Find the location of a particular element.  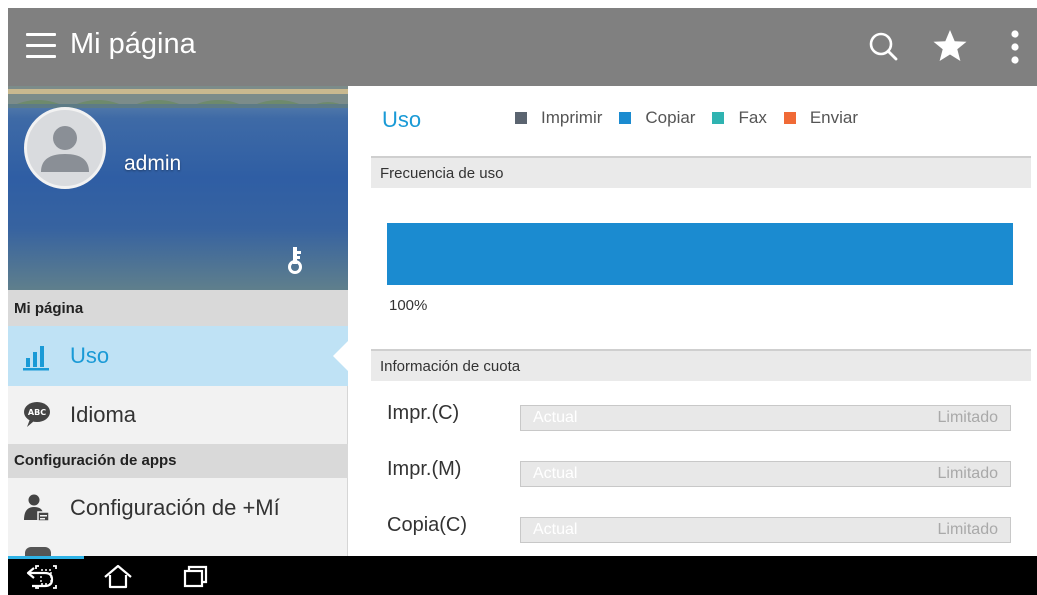

quota-label: Impr.(M) is located at coordinates (424, 469).